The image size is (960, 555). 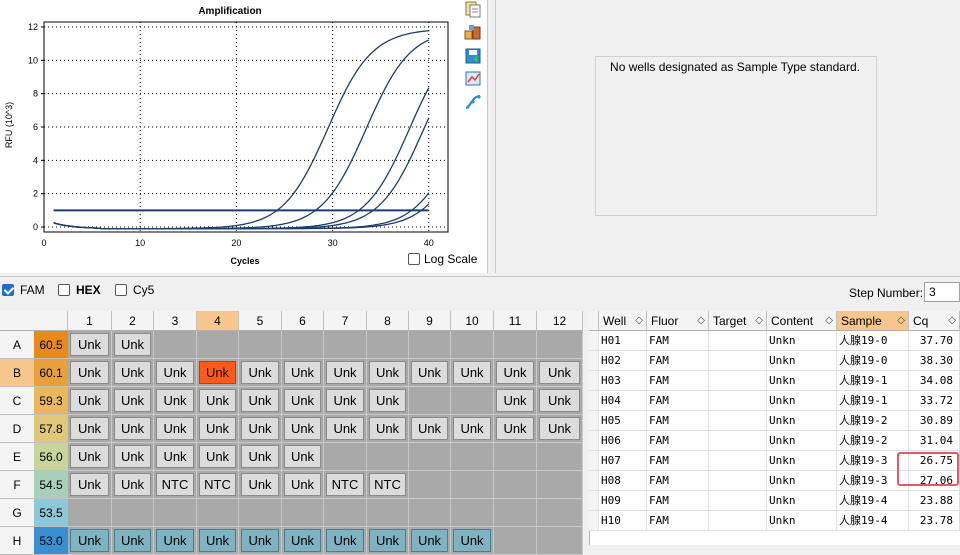 I want to click on plate-well-B11: Unk, so click(x=515, y=372).